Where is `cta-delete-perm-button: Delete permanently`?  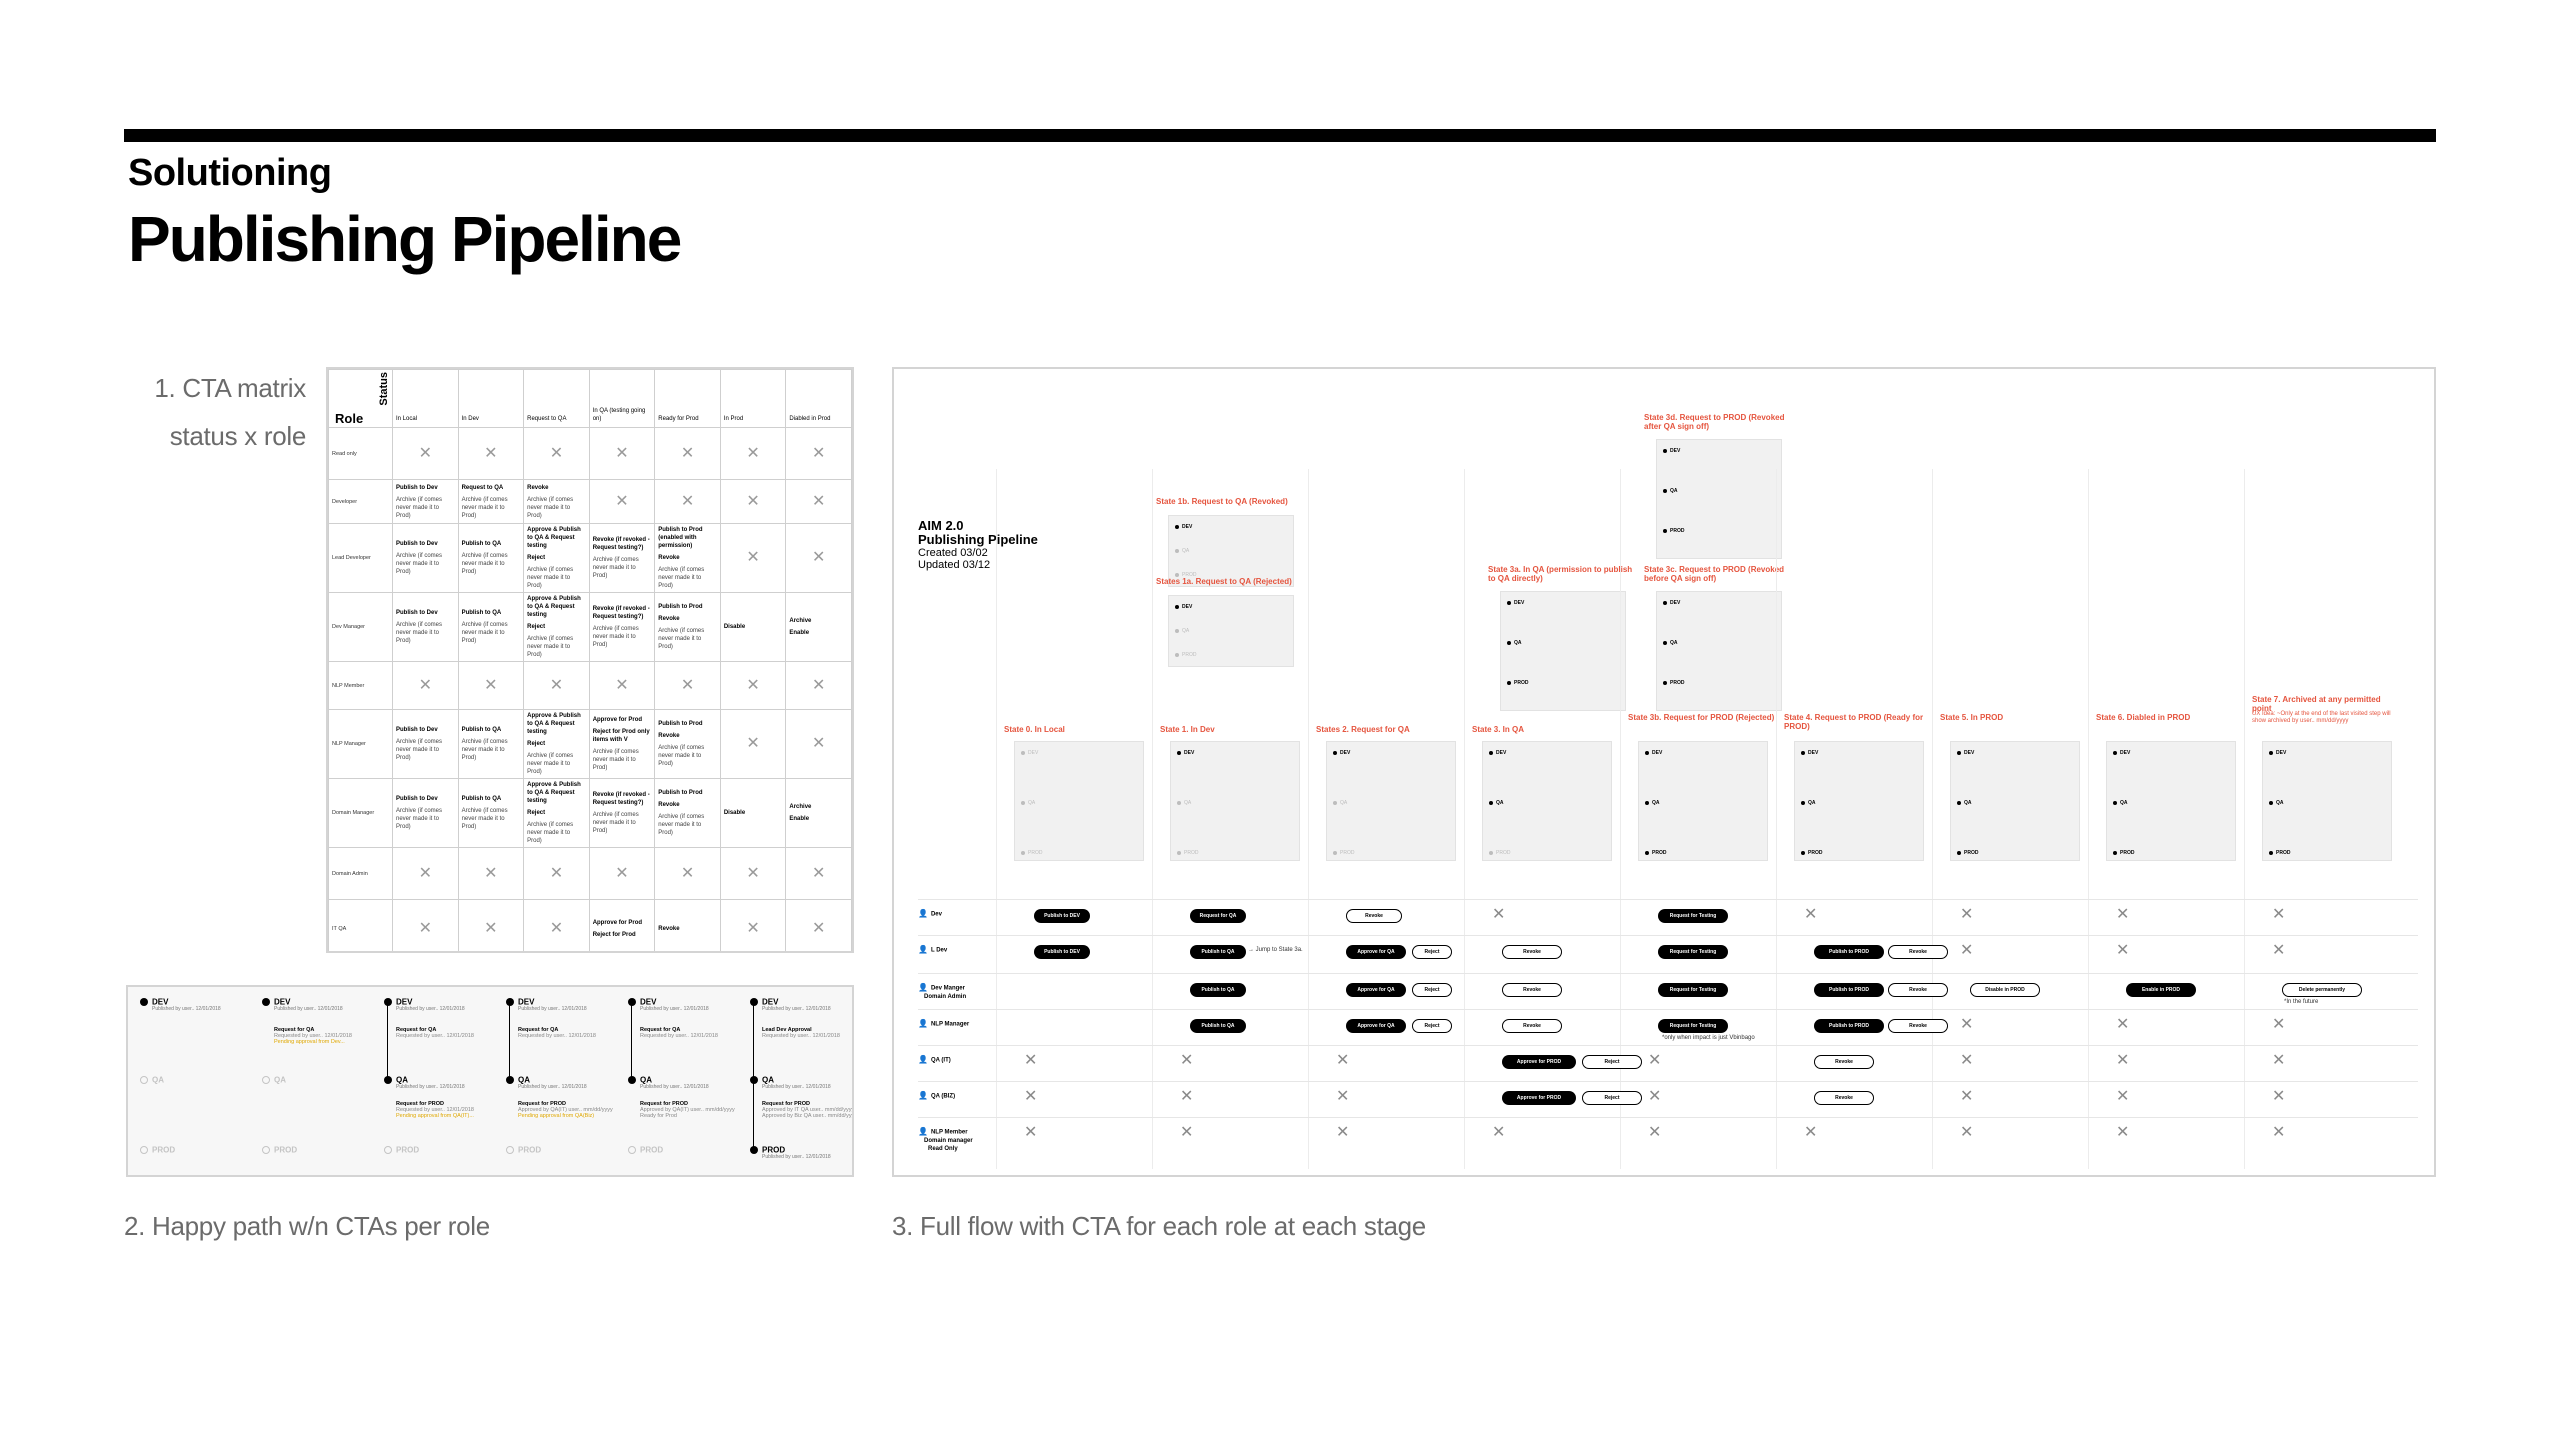 cta-delete-perm-button: Delete permanently is located at coordinates (2322, 990).